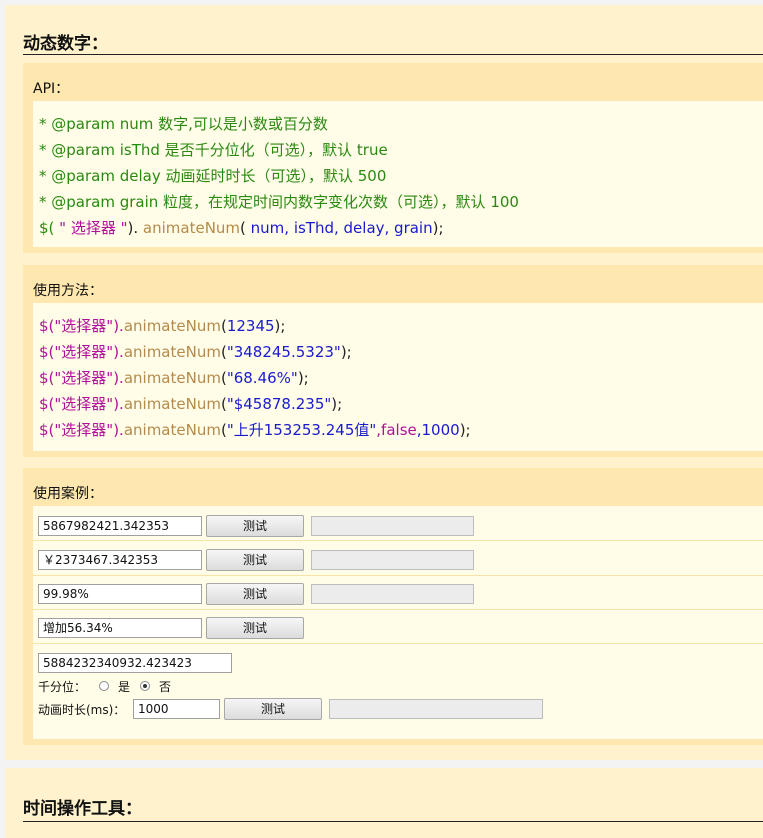 This screenshot has height=838, width=763. What do you see at coordinates (176, 709) in the screenshot?
I see `delay-input: 1000` at bounding box center [176, 709].